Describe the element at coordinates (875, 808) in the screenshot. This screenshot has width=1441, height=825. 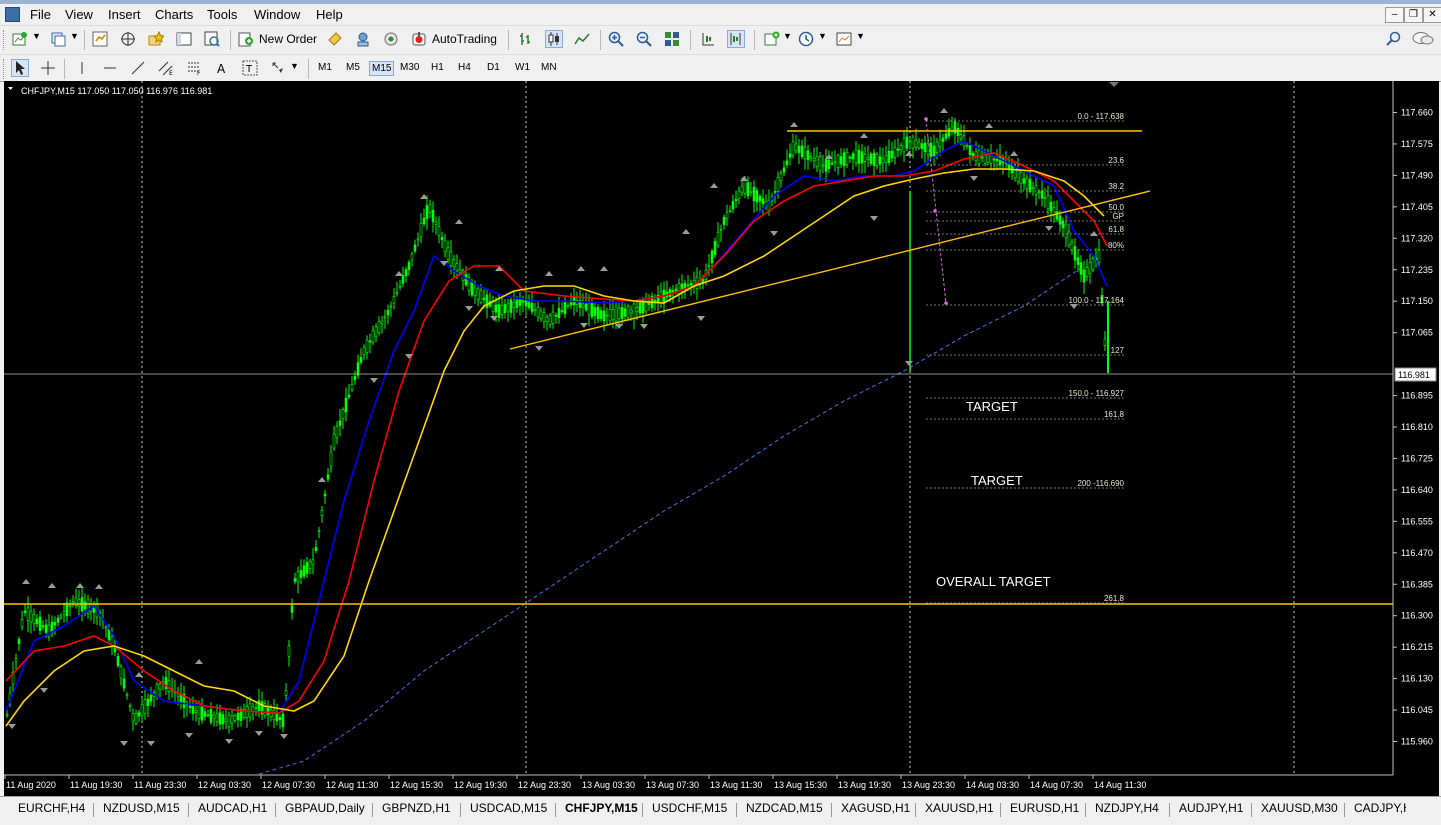
I see `tab-xagusd-h1: XAGUSD,H1` at that location.